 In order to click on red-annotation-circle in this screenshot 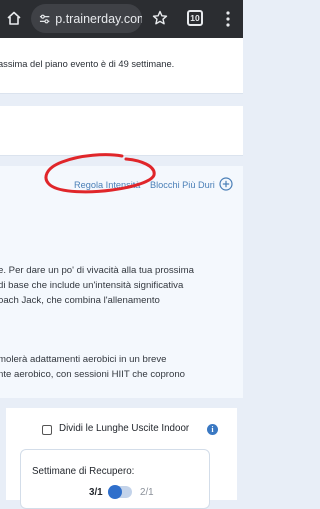, I will do `click(100, 173)`.